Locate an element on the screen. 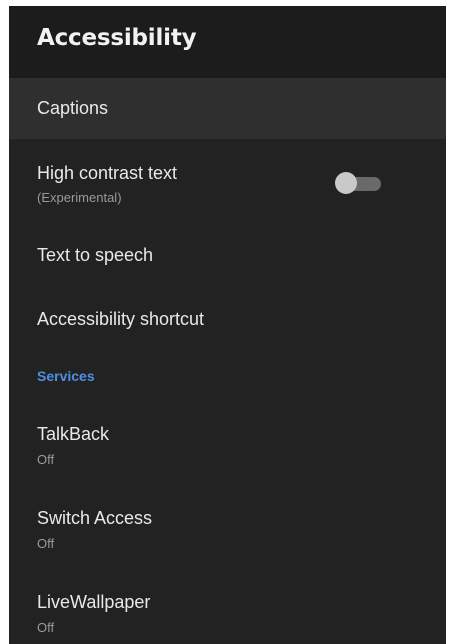 This screenshot has width=457, height=644. services-section-header: Services is located at coordinates (66, 376).